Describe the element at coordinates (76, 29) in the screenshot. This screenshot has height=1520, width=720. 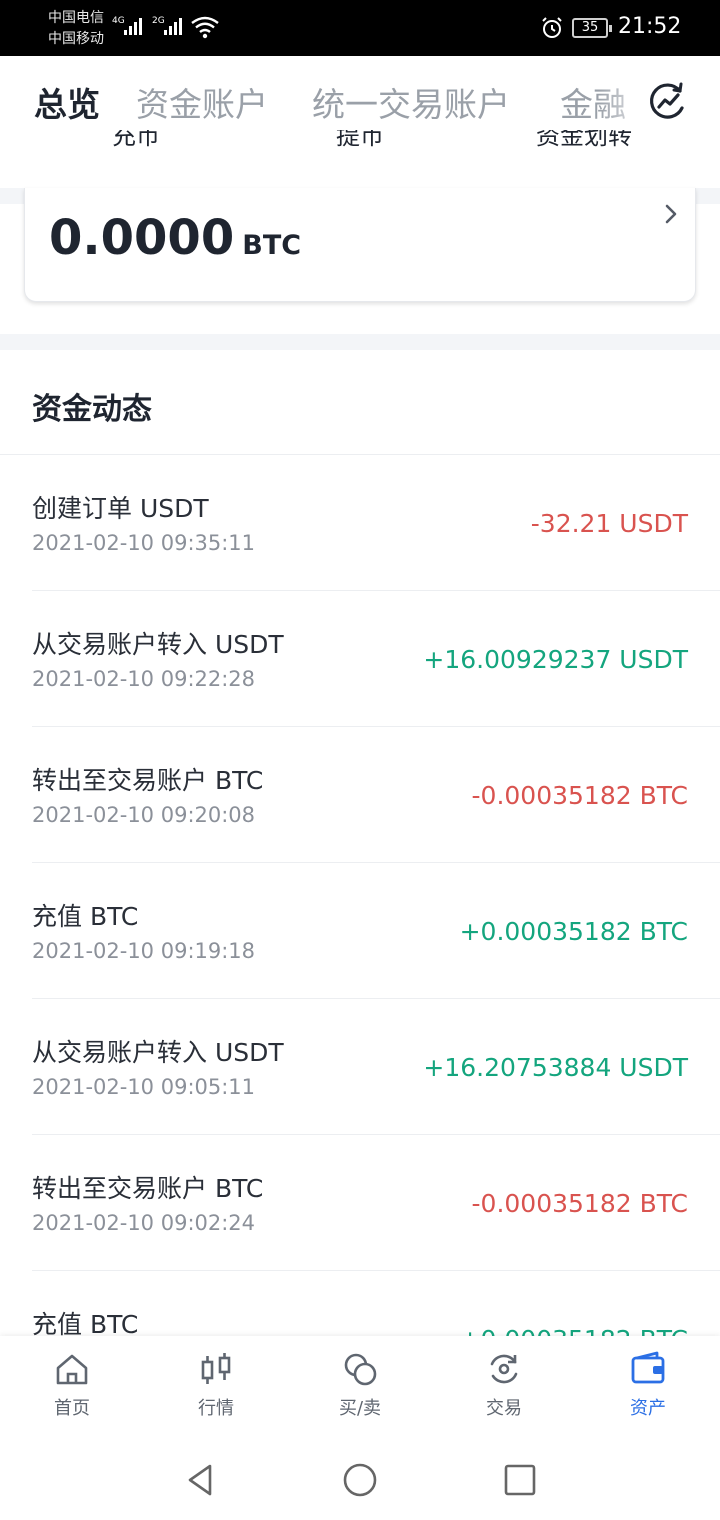
I see `carrier-info: 中国电信 中国移动` at that location.